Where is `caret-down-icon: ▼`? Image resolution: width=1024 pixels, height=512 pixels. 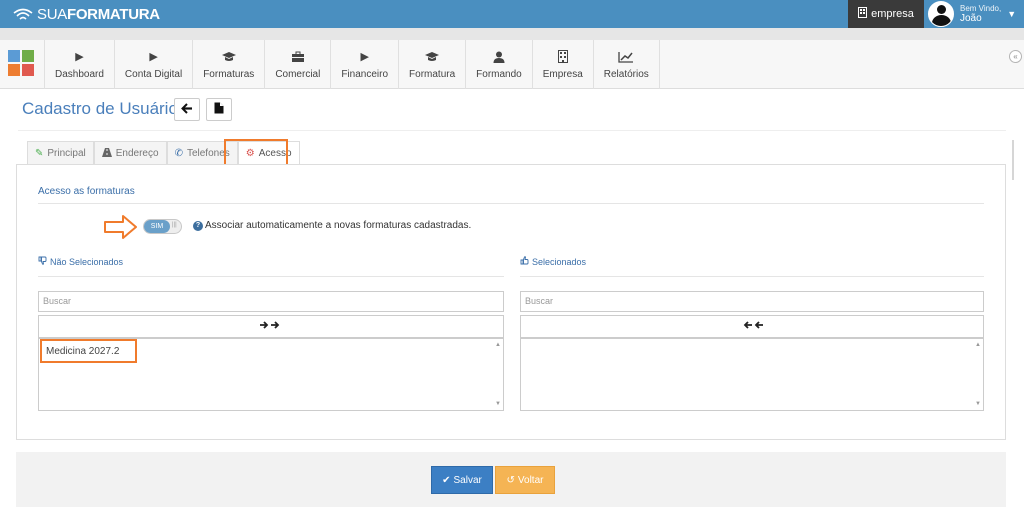 caret-down-icon: ▼ is located at coordinates (1011, 14).